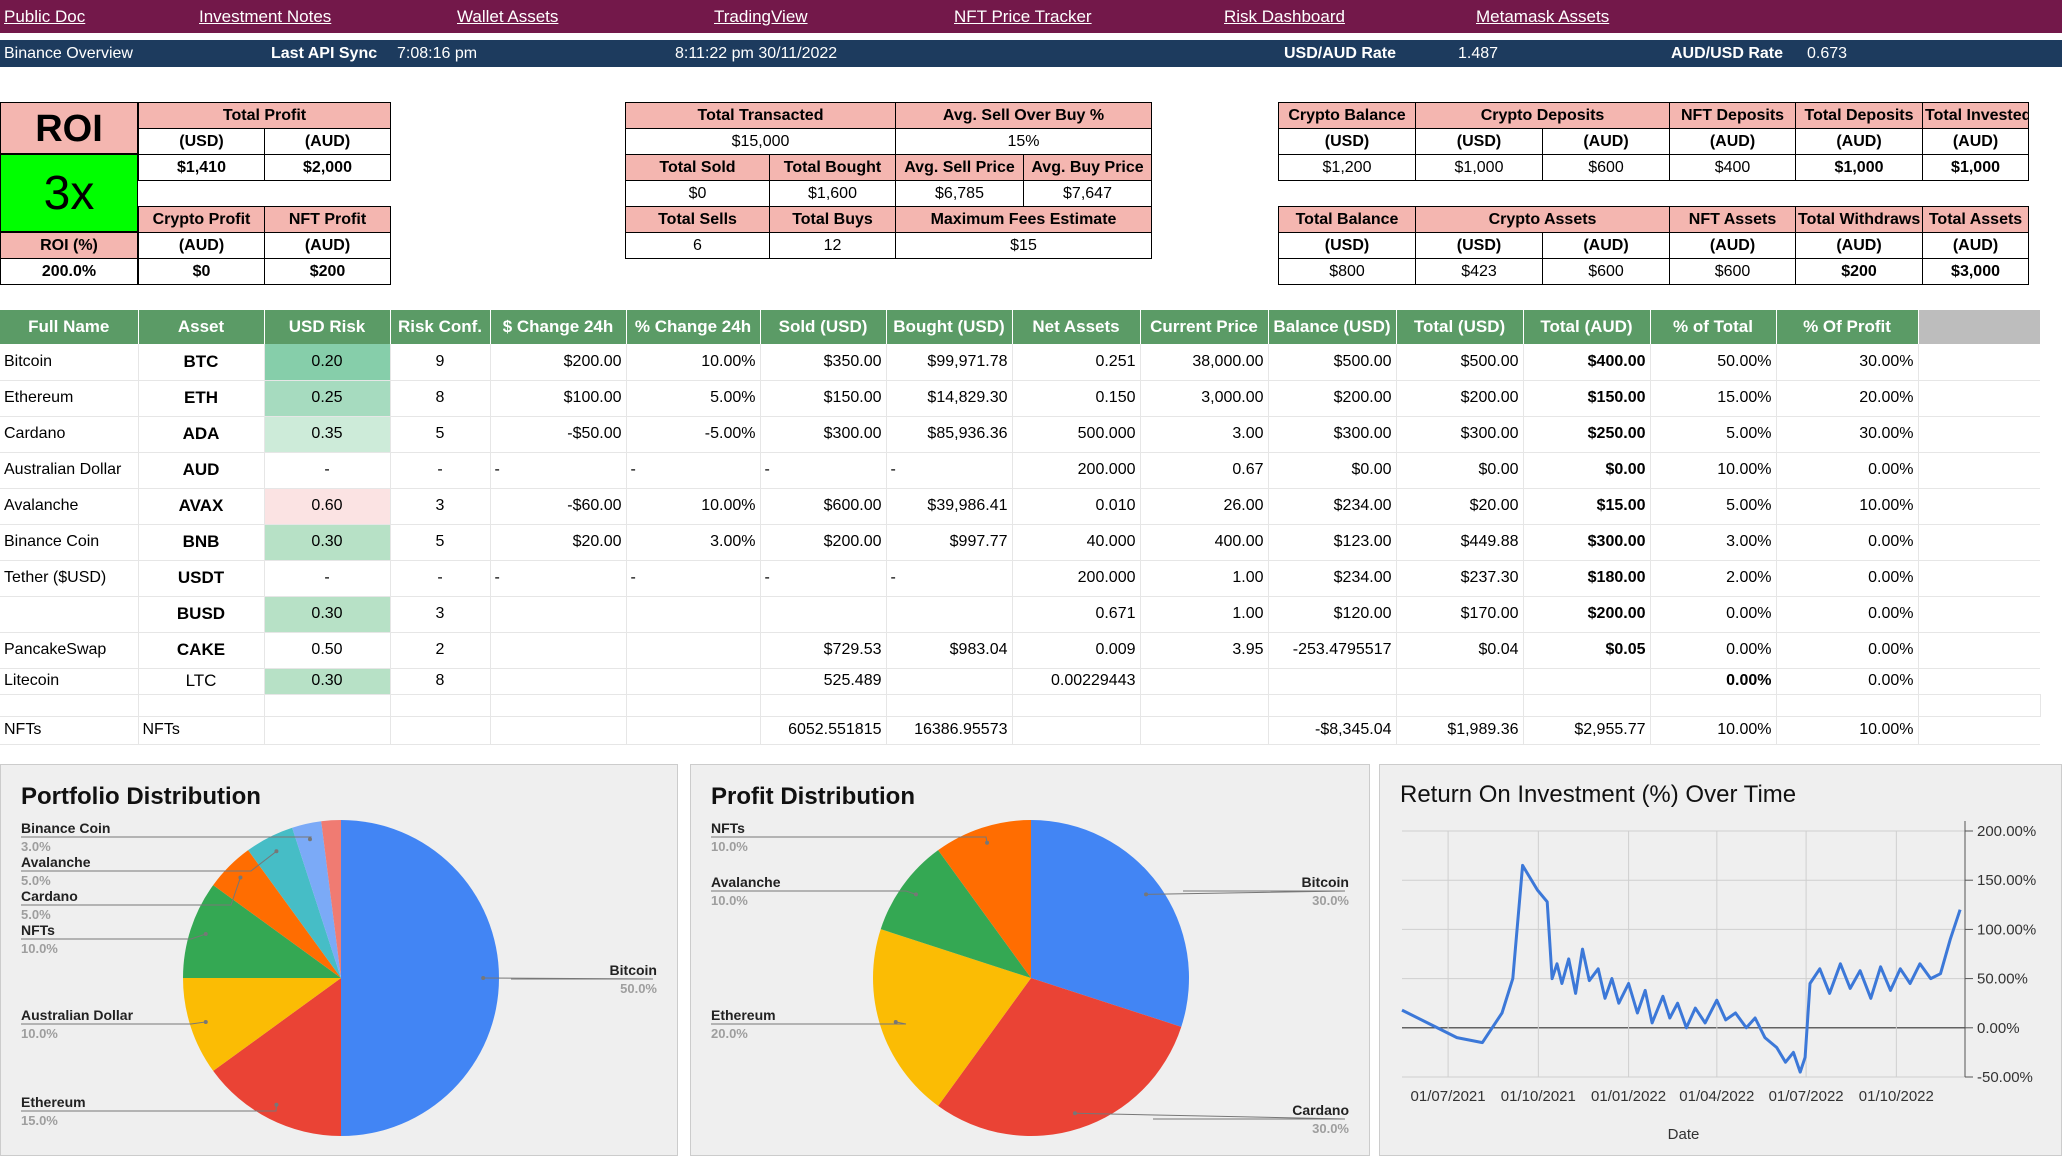 This screenshot has height=1156, width=2062. What do you see at coordinates (327, 398) in the screenshot?
I see `table-cell: 0.25` at bounding box center [327, 398].